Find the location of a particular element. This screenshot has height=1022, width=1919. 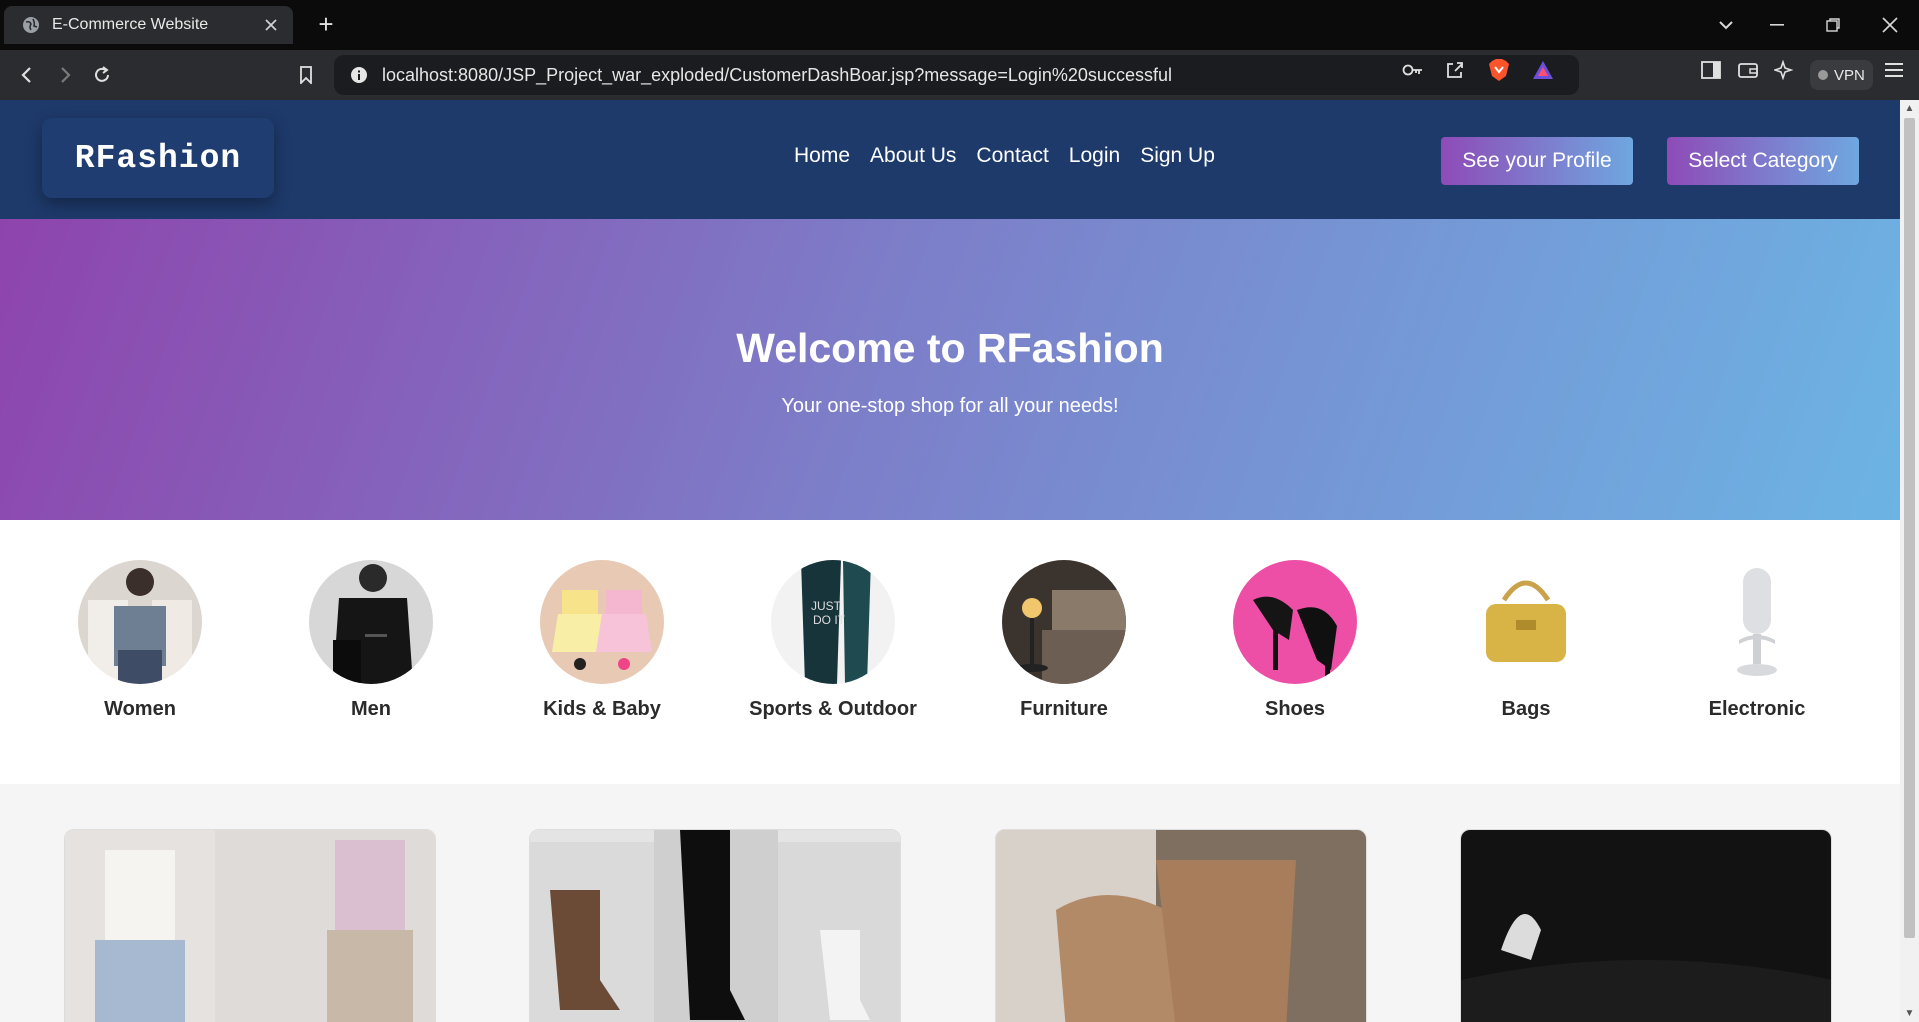

see-profile-button: See your Profile is located at coordinates (1537, 161).